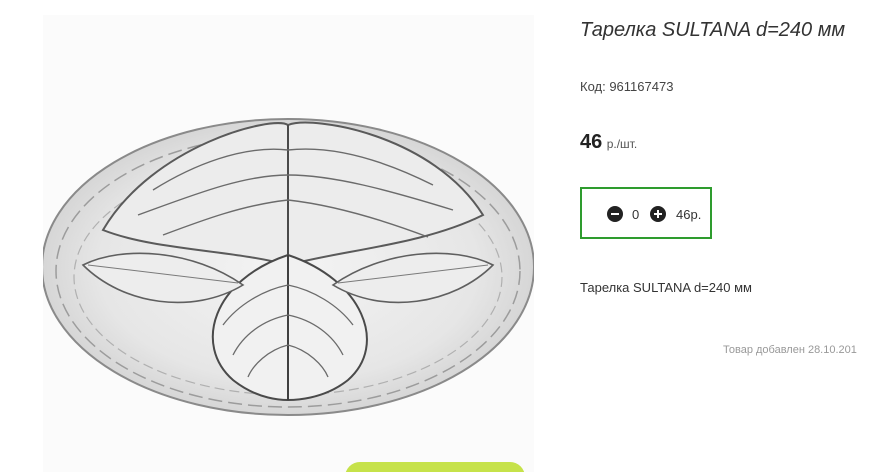  I want to click on plus-circle-icon, so click(658, 214).